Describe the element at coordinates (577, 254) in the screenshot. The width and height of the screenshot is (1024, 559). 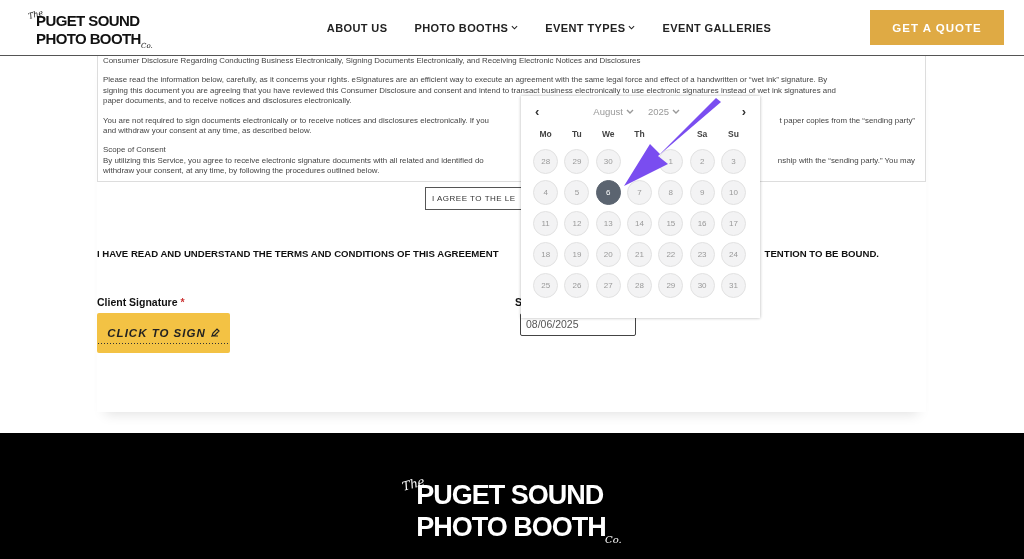
I see `day-button: 19` at that location.